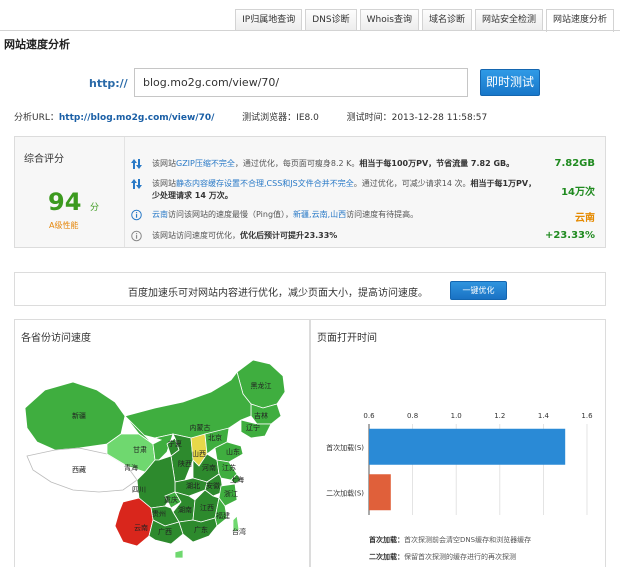 Image resolution: width=620 pixels, height=567 pixels. Describe the element at coordinates (160, 214) in the screenshot. I see `region-link: 云南` at that location.